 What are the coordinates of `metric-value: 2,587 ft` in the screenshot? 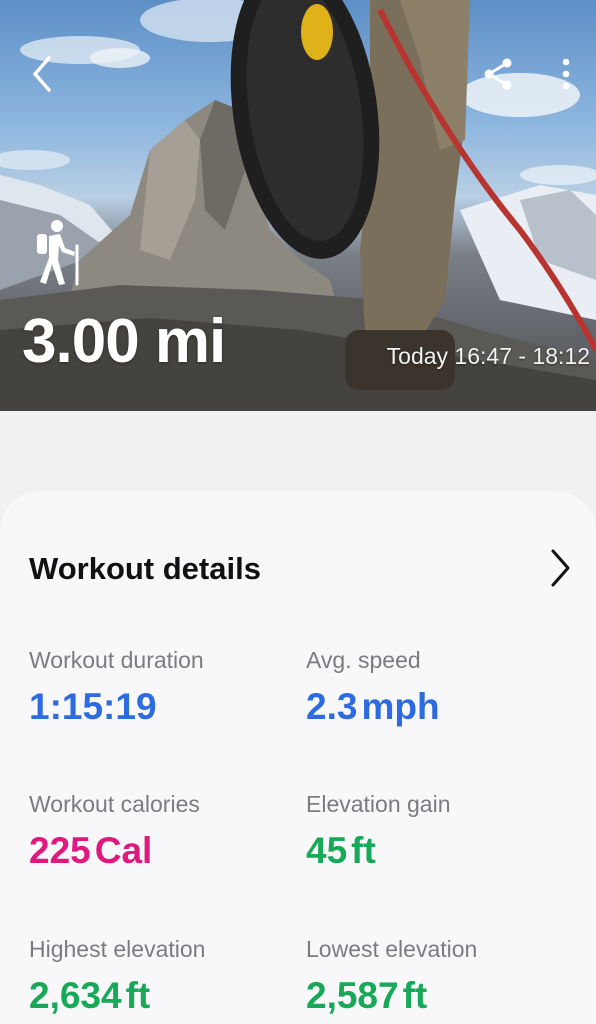 It's located at (367, 995).